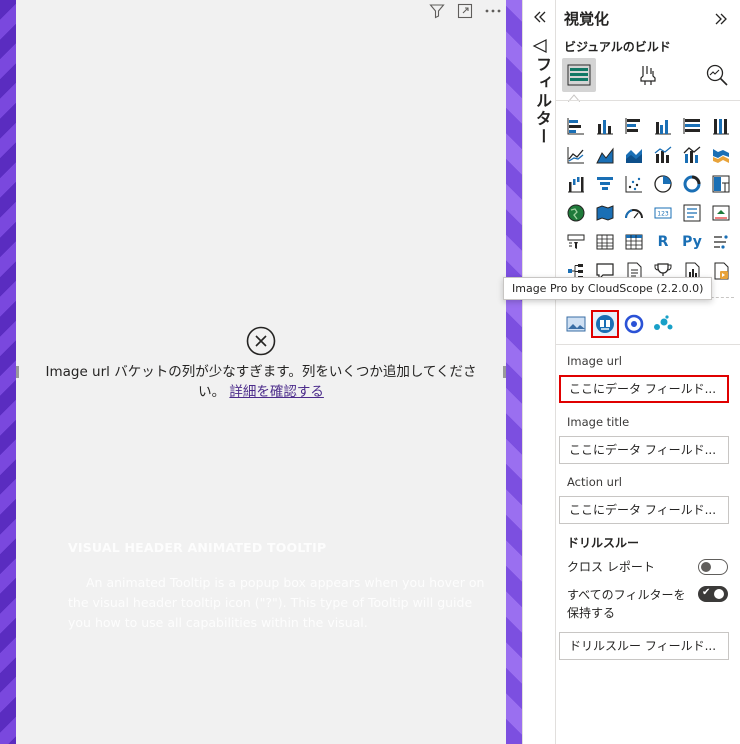 This screenshot has height=744, width=740. What do you see at coordinates (598, 422) in the screenshot?
I see `image-title-label: Image title` at bounding box center [598, 422].